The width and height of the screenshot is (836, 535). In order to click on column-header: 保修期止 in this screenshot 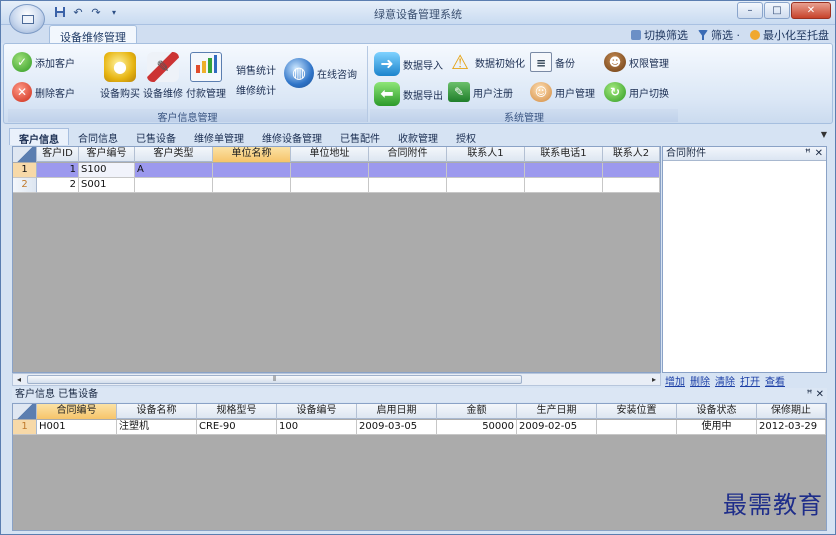, I will do `click(791, 411)`.